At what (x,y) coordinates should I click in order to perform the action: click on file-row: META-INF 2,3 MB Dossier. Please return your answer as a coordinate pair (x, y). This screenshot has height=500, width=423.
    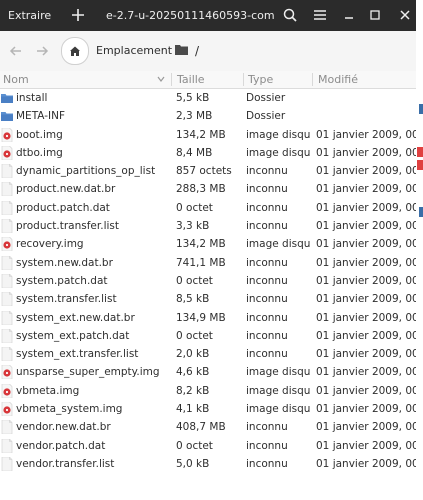
    Looking at the image, I should click on (211, 116).